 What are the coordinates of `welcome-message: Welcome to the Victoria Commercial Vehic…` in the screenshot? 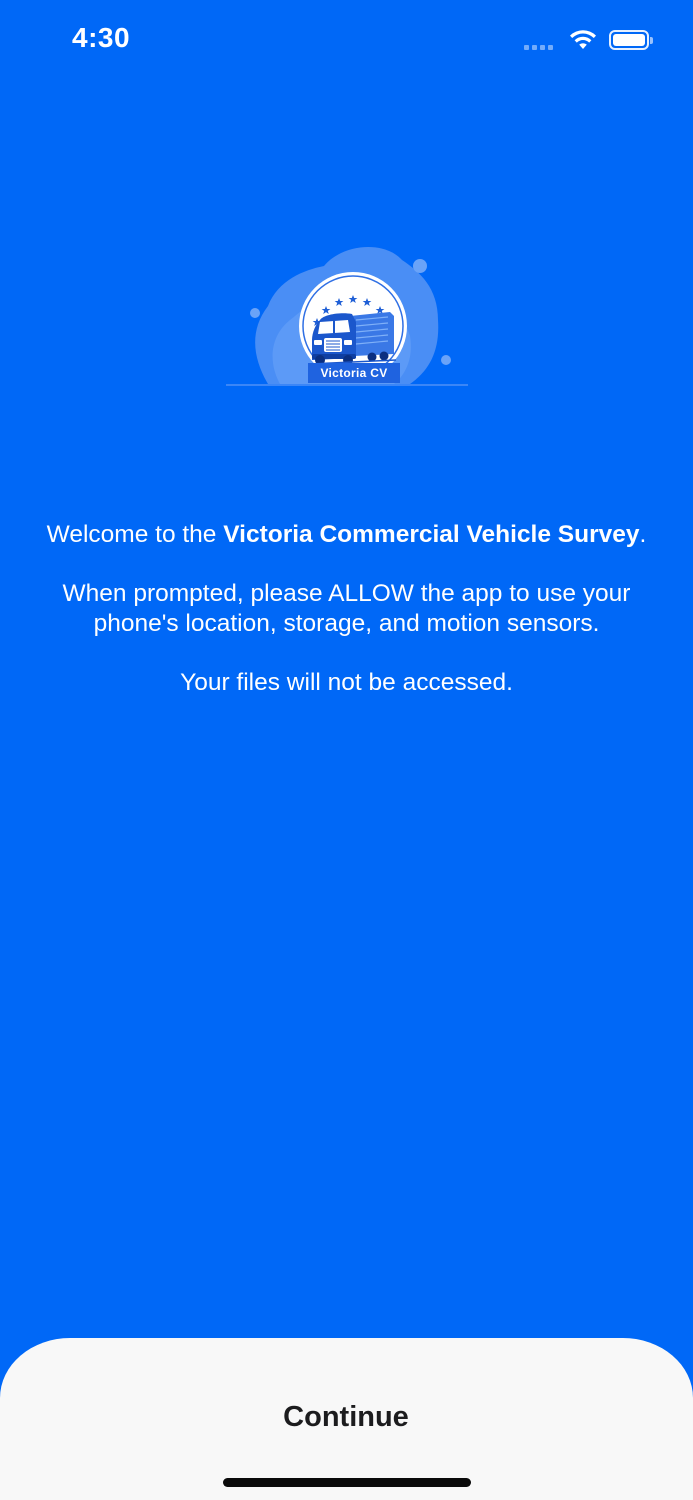 It's located at (346, 623).